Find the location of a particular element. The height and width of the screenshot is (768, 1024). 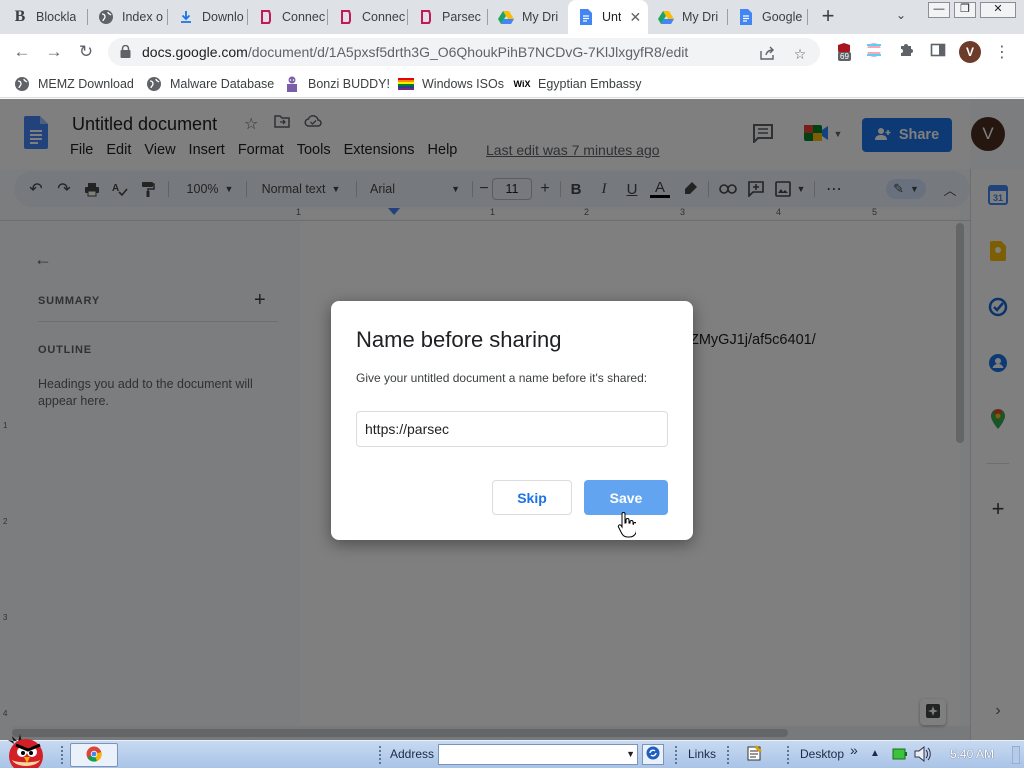

bookmark-label: Windows ISOs is located at coordinates (463, 84).